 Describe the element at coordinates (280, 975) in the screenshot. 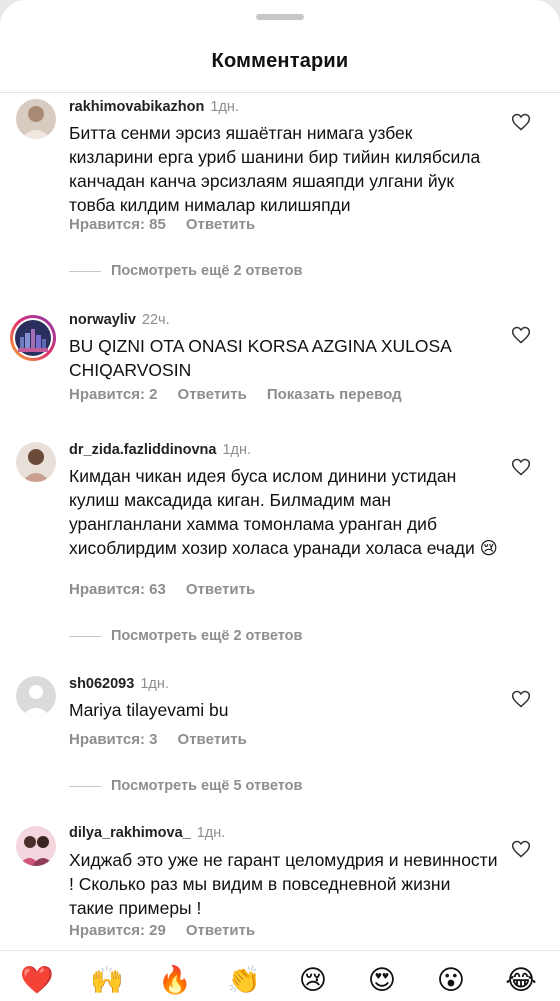

I see `emoji-reaction-bar: ❤️ 🙌 🔥 👏 😢 😍 😮 😂` at that location.